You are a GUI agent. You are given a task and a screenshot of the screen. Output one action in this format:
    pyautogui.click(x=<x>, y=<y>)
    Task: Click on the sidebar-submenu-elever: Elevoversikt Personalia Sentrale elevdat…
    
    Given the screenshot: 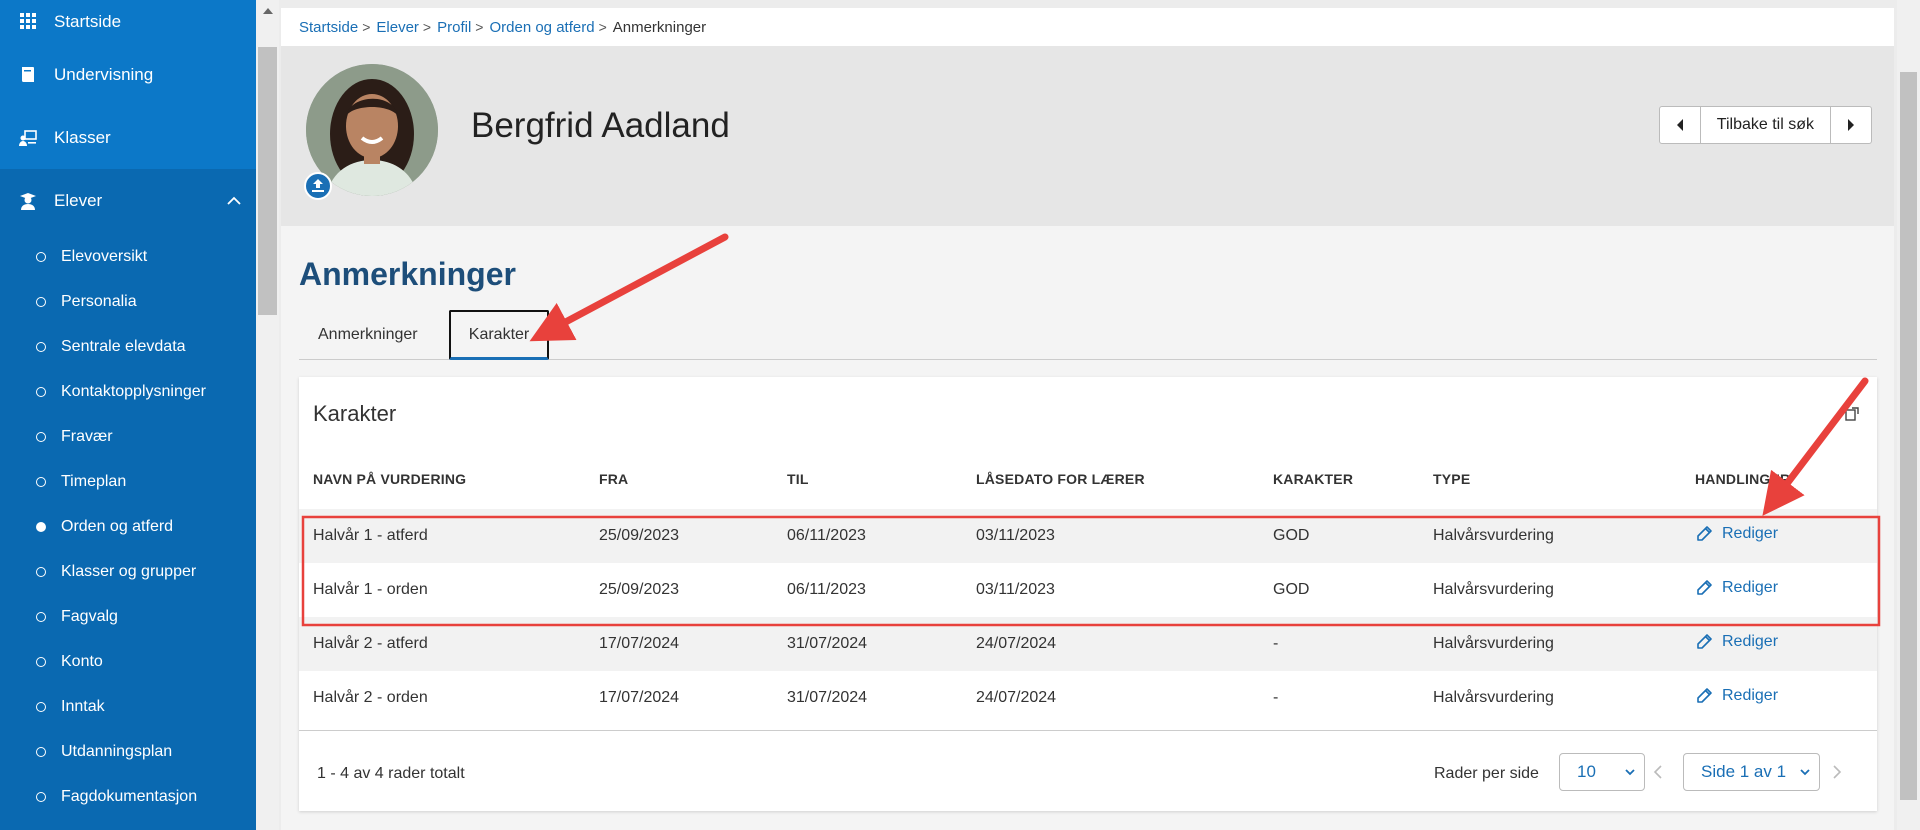 What is the action you would take?
    pyautogui.click(x=128, y=525)
    